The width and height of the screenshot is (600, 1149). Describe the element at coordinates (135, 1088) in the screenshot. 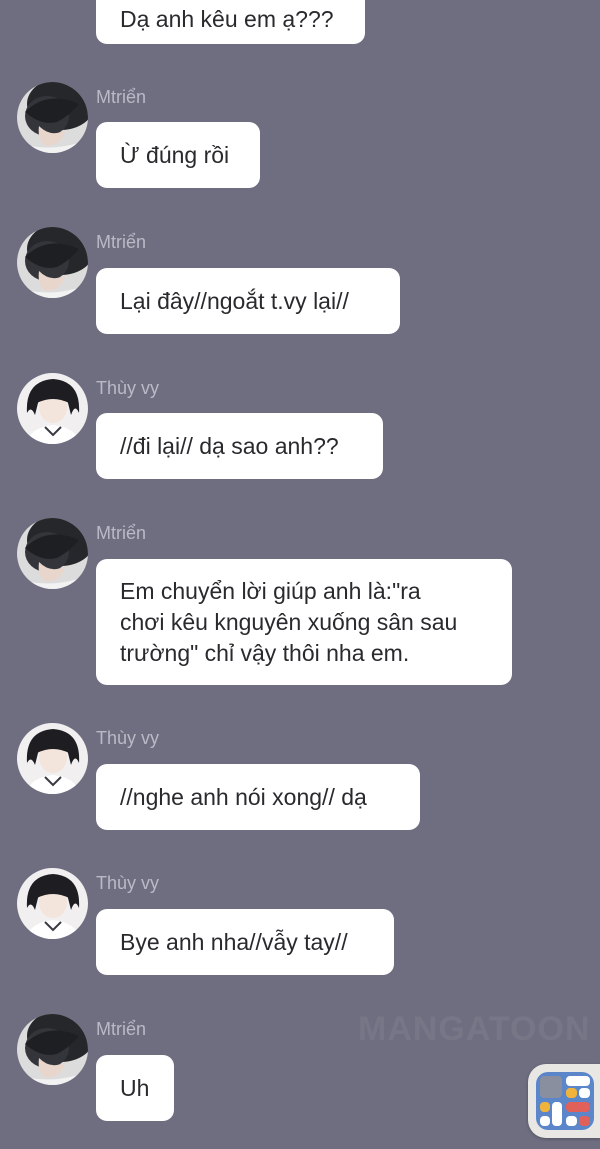

I see `message-bubble: Uh` at that location.